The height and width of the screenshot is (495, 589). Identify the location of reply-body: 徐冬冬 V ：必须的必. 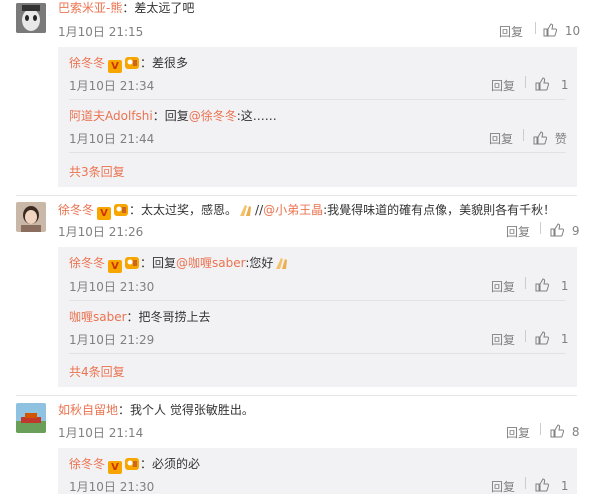
(134, 465).